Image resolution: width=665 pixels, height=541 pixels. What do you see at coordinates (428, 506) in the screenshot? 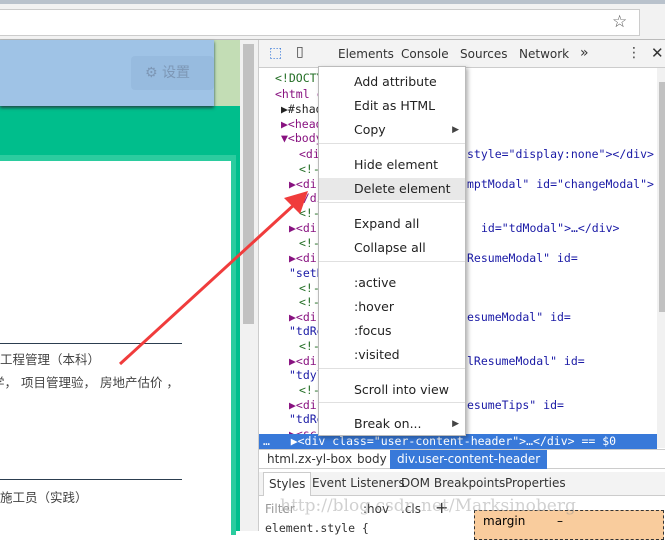
I see `watermark: http://blog.csdn.net/Marksinoberg` at bounding box center [428, 506].